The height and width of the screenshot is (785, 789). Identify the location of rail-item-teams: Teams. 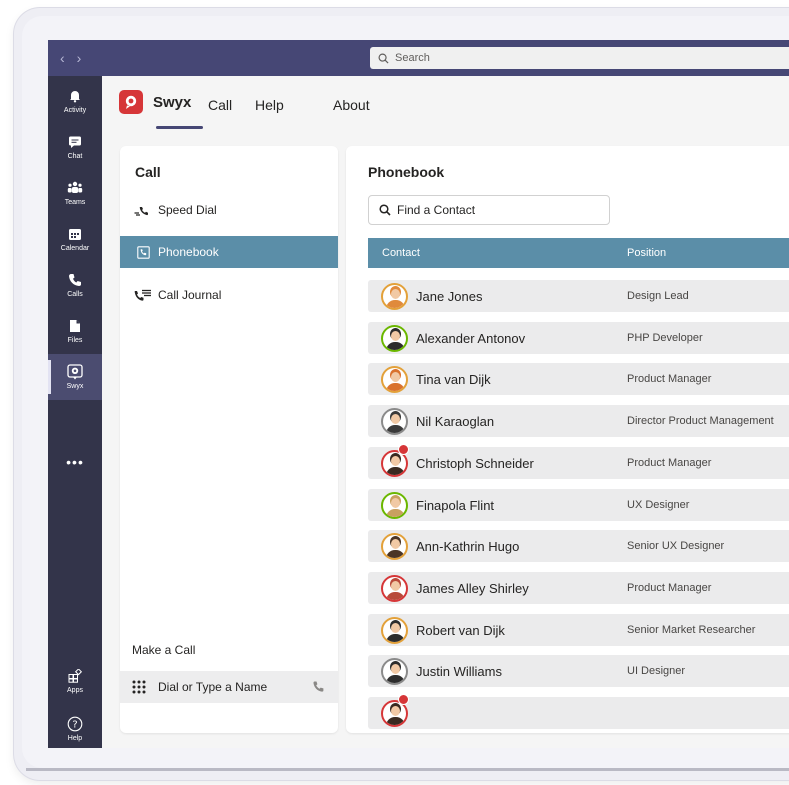
(75, 193).